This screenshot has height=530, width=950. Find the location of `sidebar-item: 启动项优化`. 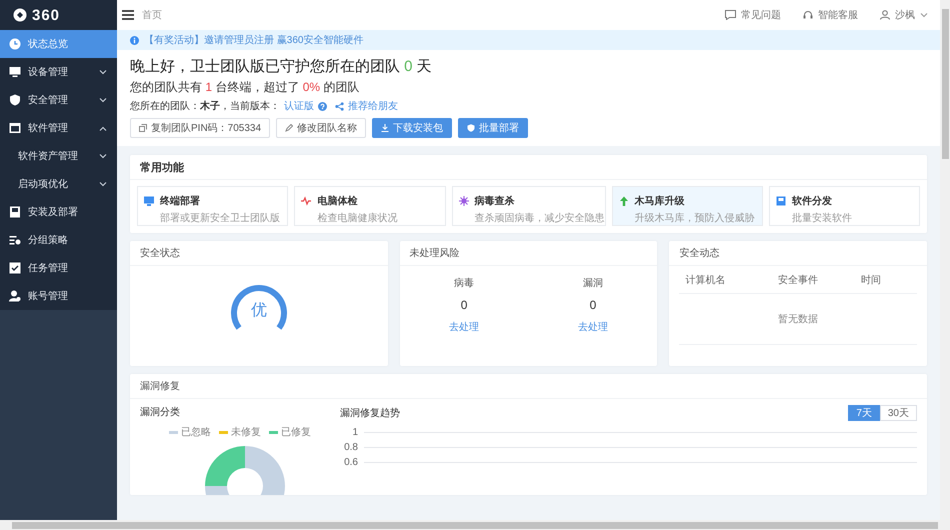

sidebar-item: 启动项优化 is located at coordinates (58, 184).